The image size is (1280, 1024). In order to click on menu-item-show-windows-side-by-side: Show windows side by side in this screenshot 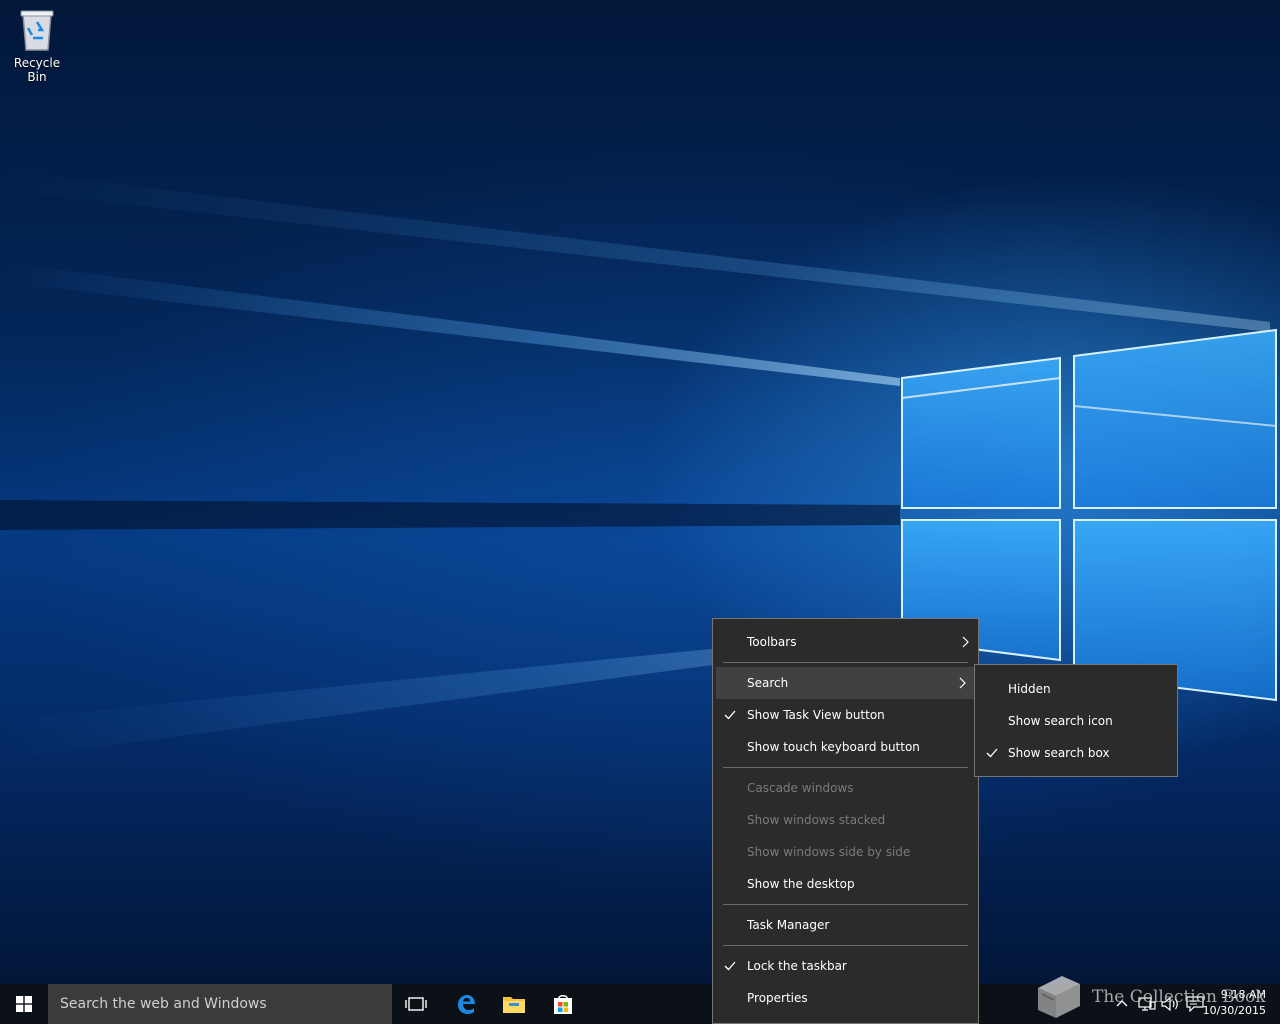, I will do `click(845, 852)`.